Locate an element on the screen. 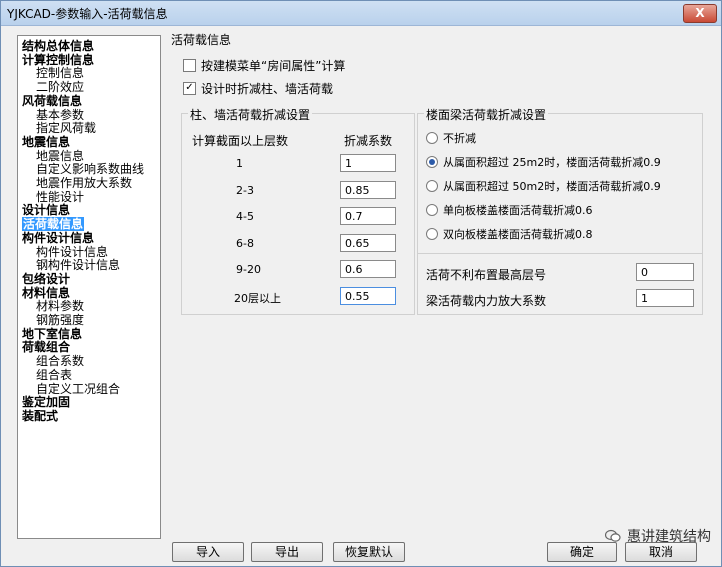 This screenshot has height=567, width=722. check-icon: ✓ is located at coordinates (189, 87).